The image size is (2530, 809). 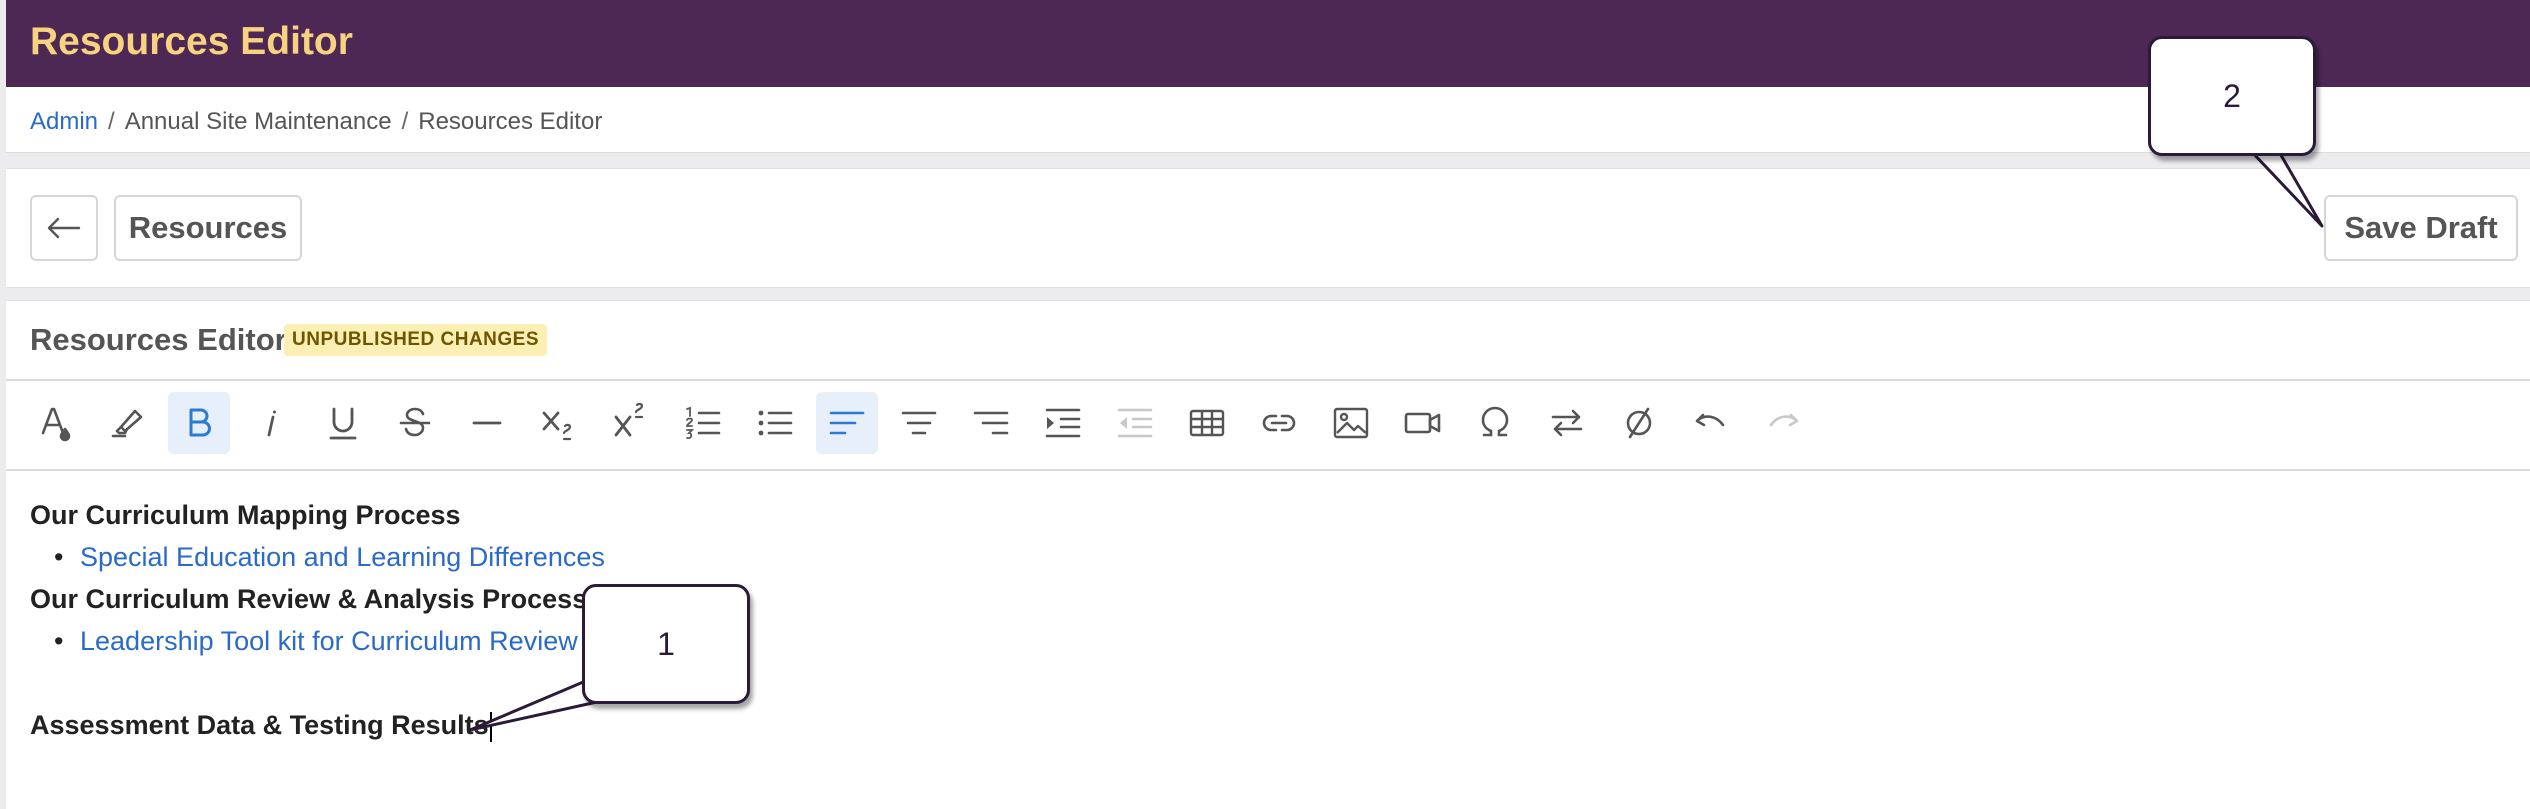 I want to click on breadcrumb-annual-site-maintenance: Annual Site Maintenance, so click(x=258, y=121).